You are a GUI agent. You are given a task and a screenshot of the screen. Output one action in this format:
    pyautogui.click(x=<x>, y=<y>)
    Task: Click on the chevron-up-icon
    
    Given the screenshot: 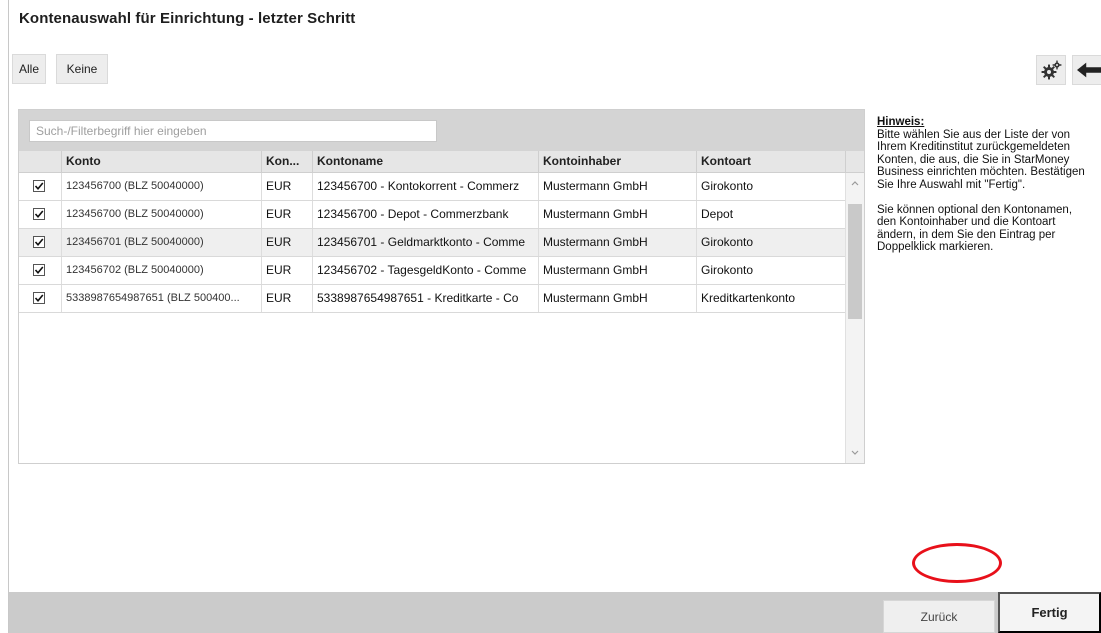 What is the action you would take?
    pyautogui.click(x=855, y=183)
    